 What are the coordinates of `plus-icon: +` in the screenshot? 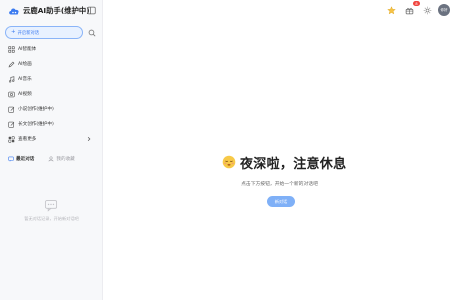 It's located at (13, 31).